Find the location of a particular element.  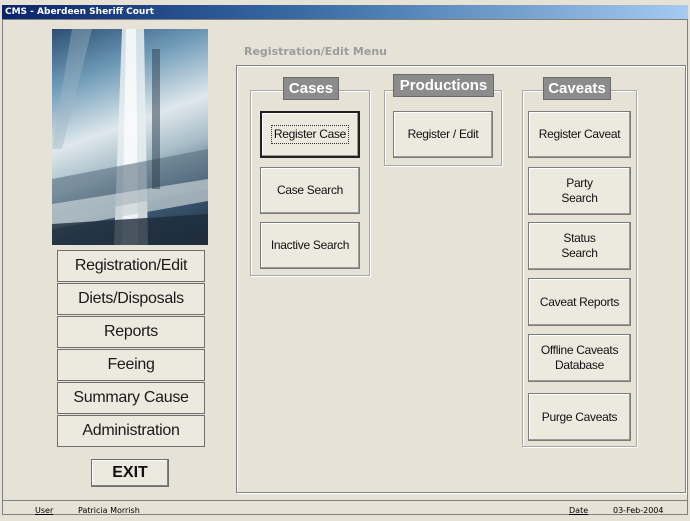

purge-caveats-label: Purge Caveats is located at coordinates (579, 416).